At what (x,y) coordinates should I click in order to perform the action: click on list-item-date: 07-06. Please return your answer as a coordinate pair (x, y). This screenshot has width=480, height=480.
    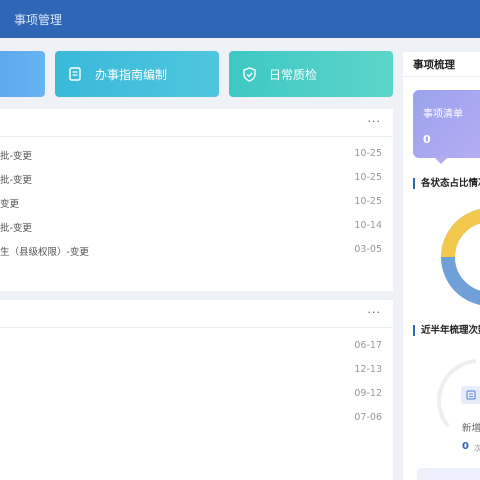
    Looking at the image, I should click on (368, 417).